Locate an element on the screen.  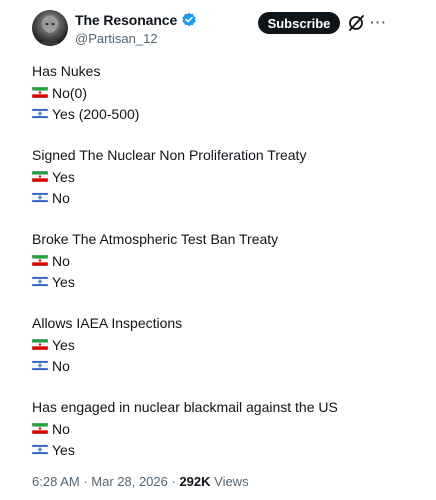
avatar is located at coordinates (50, 28).